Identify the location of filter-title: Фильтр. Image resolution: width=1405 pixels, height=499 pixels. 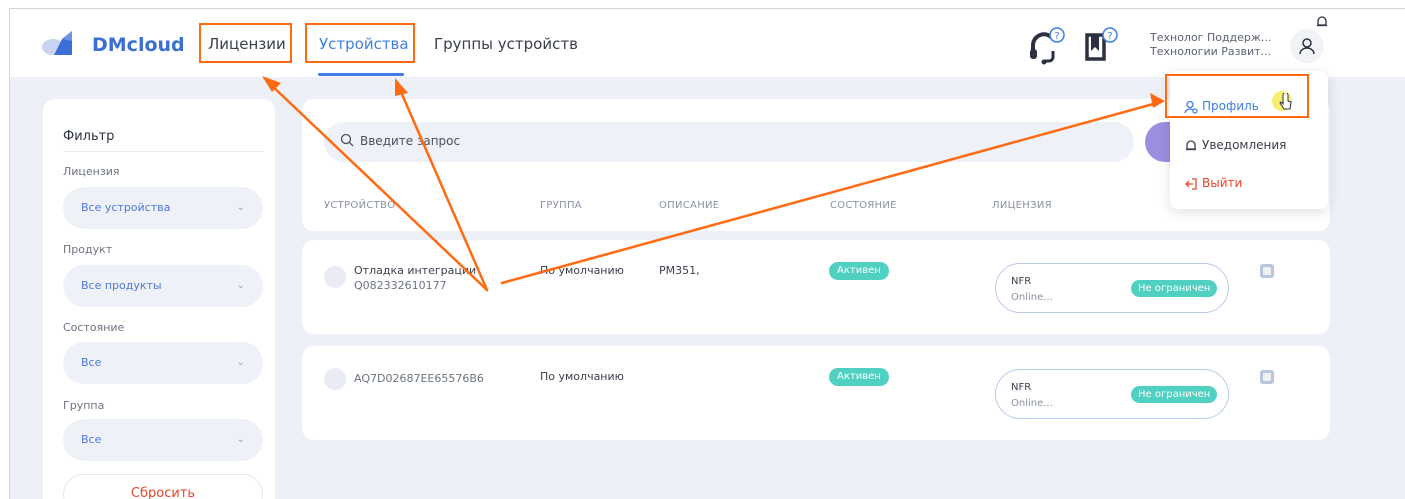
(89, 136).